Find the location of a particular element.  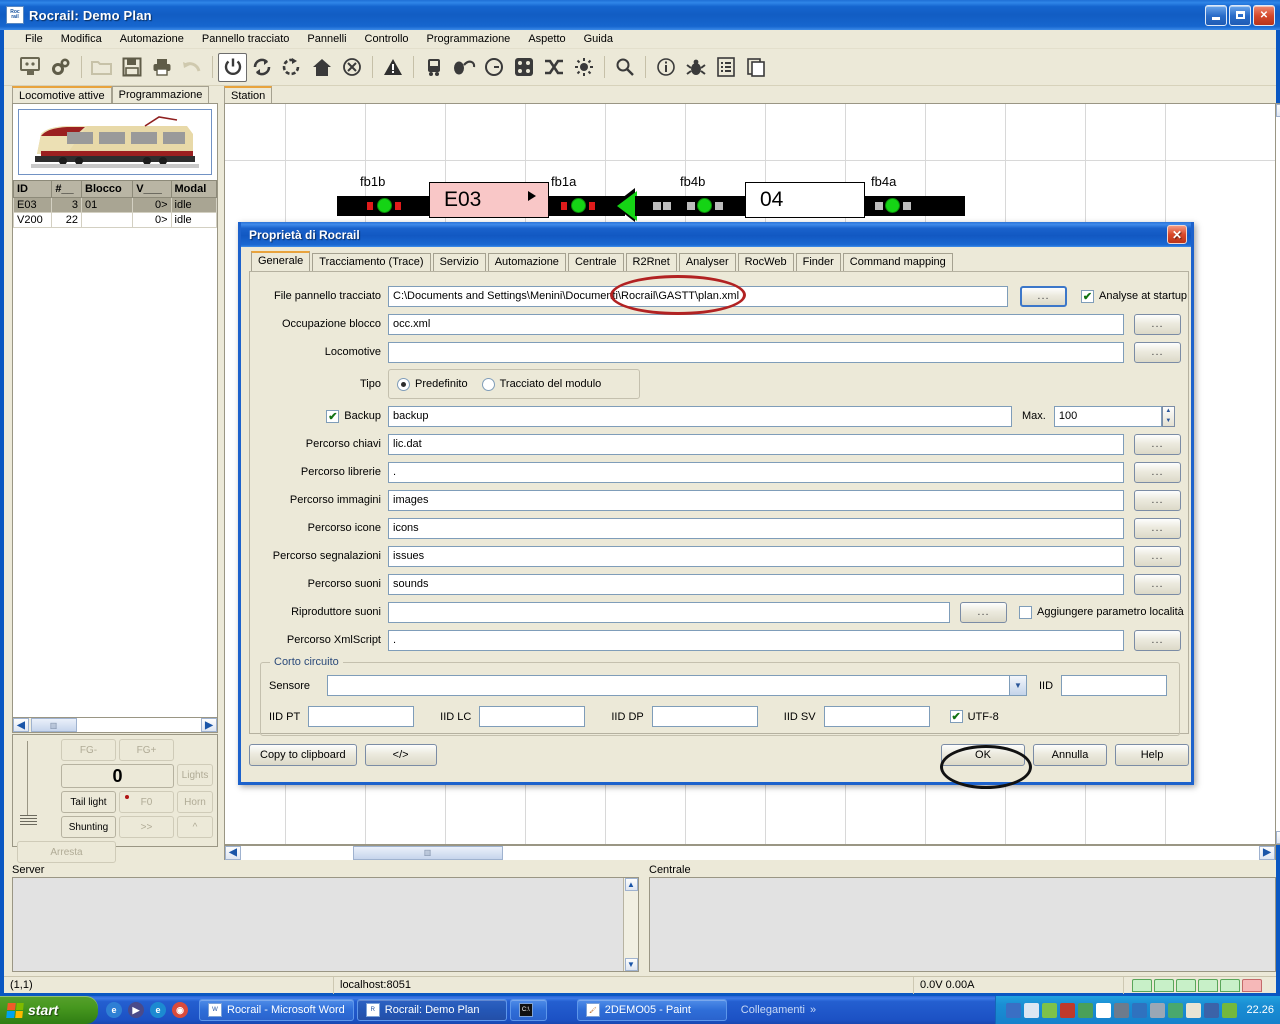

internet-explorer-icon: e is located at coordinates (158, 1010).